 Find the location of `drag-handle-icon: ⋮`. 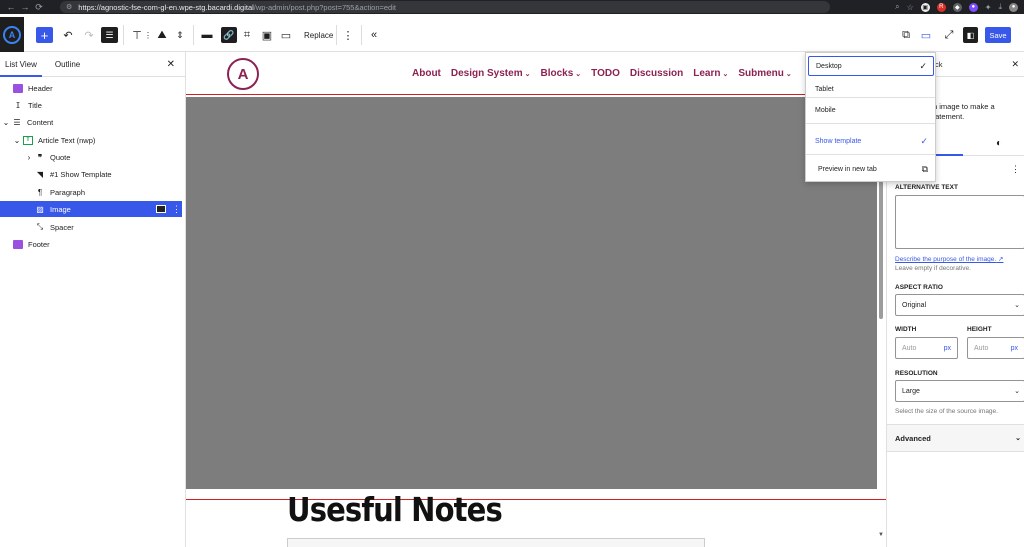

drag-handle-icon: ⋮ is located at coordinates (148, 35).